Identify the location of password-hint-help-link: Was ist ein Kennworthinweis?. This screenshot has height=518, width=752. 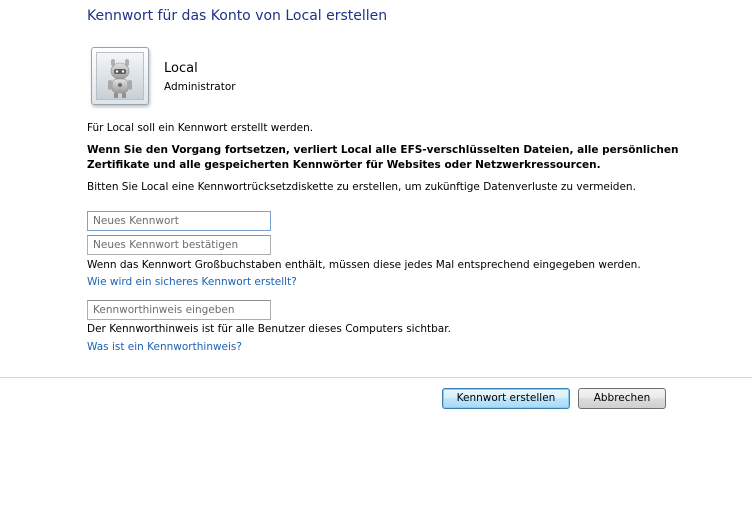
(164, 347).